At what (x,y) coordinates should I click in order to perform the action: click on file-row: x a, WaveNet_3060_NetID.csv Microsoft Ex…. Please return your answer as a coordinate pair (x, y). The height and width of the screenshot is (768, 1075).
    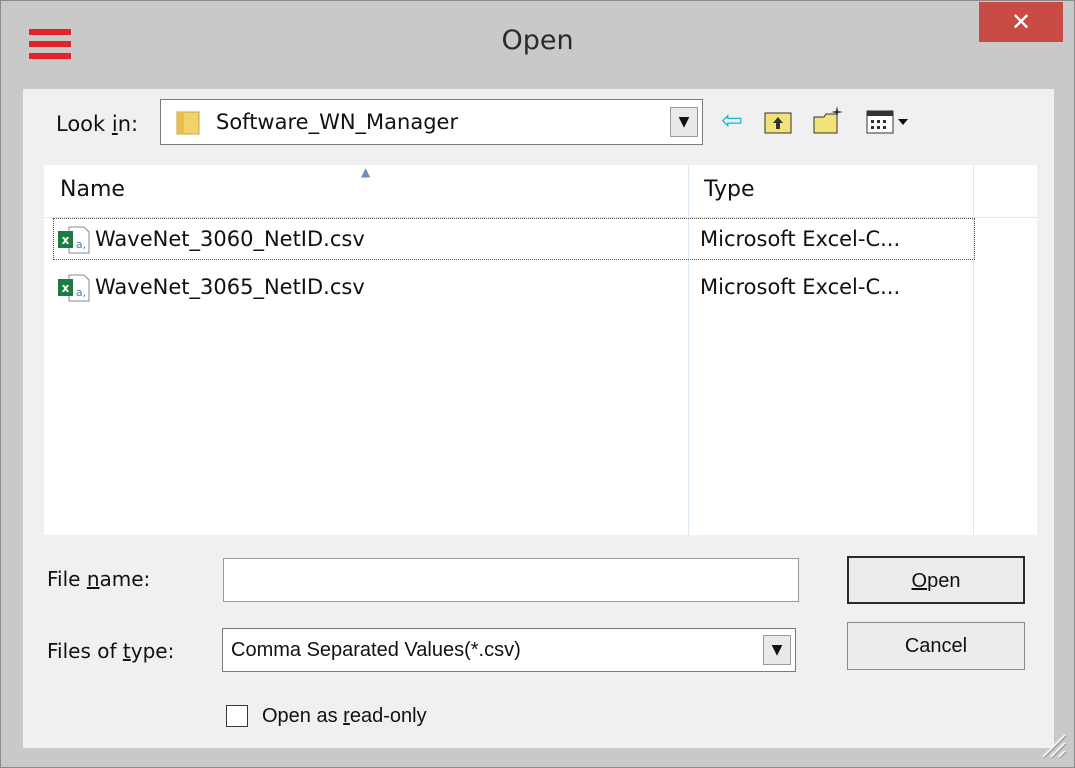
    Looking at the image, I should click on (514, 239).